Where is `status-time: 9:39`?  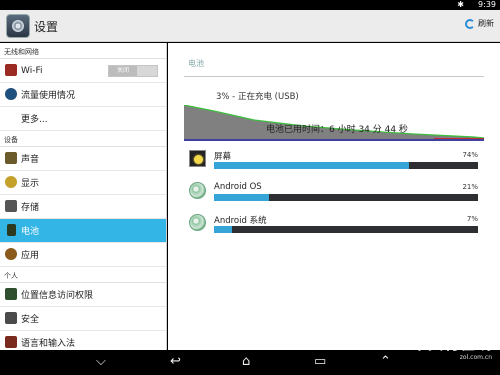
status-time: 9:39 is located at coordinates (487, 4).